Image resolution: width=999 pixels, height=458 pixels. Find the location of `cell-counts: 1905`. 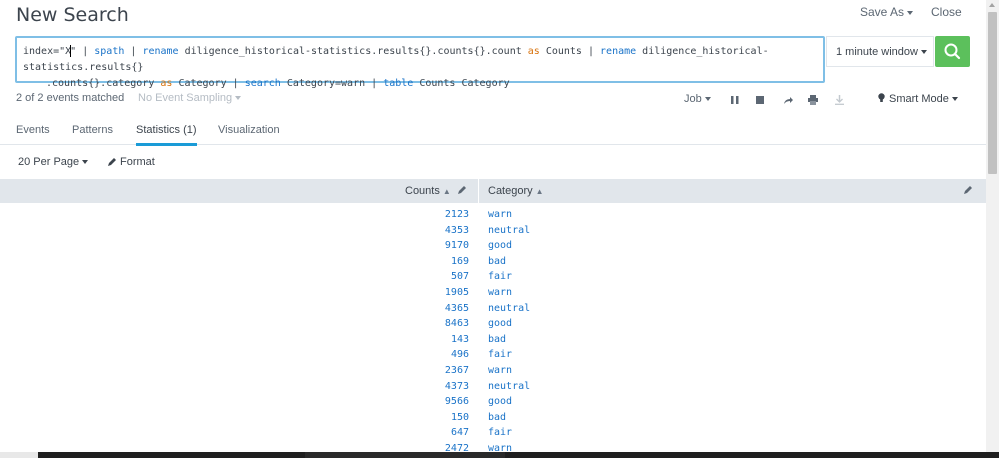

cell-counts: 1905 is located at coordinates (457, 292).